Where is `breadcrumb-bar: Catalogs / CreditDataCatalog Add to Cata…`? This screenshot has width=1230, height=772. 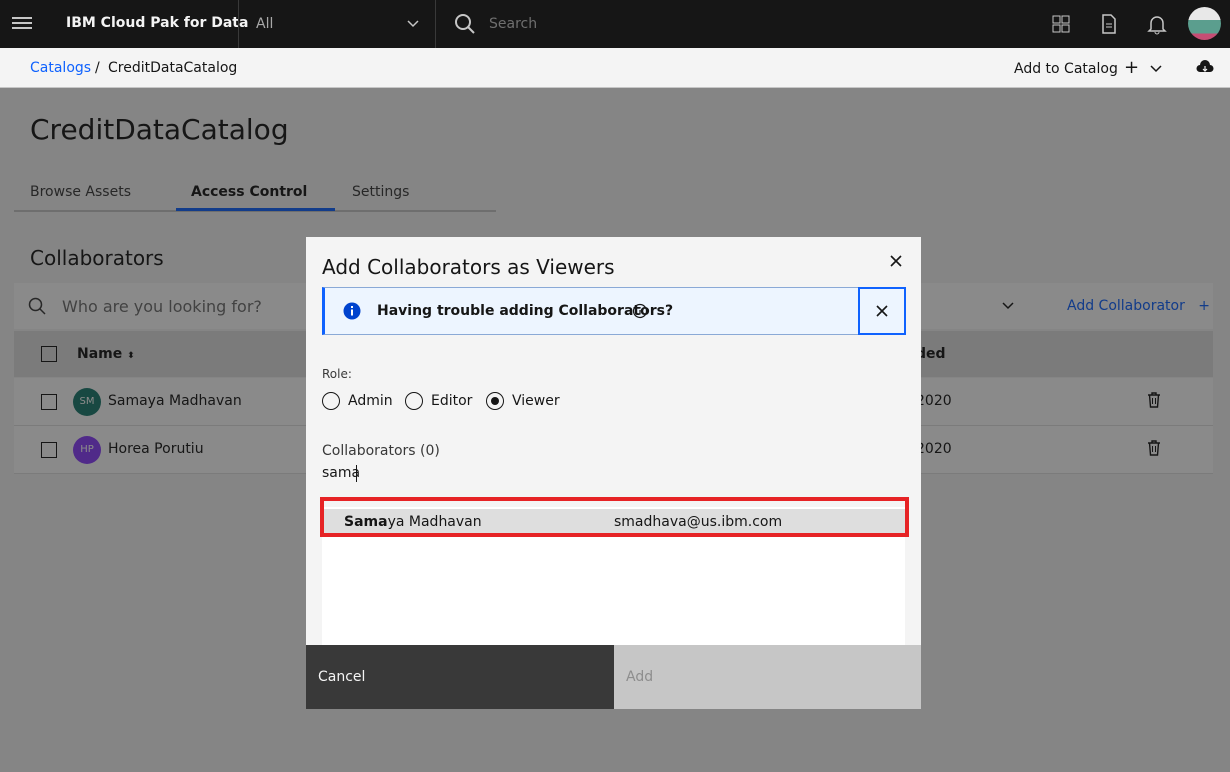
breadcrumb-bar: Catalogs / CreditDataCatalog Add to Cata… is located at coordinates (615, 68).